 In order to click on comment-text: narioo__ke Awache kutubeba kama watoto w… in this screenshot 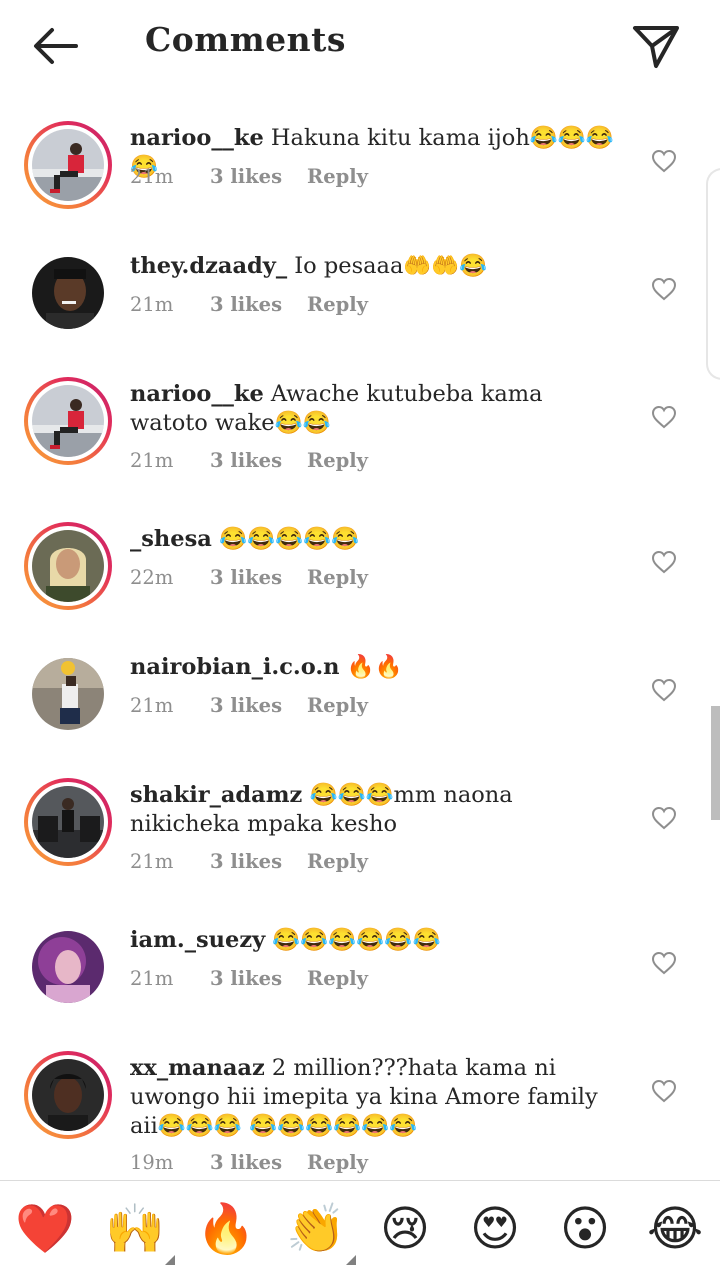, I will do `click(375, 409)`.